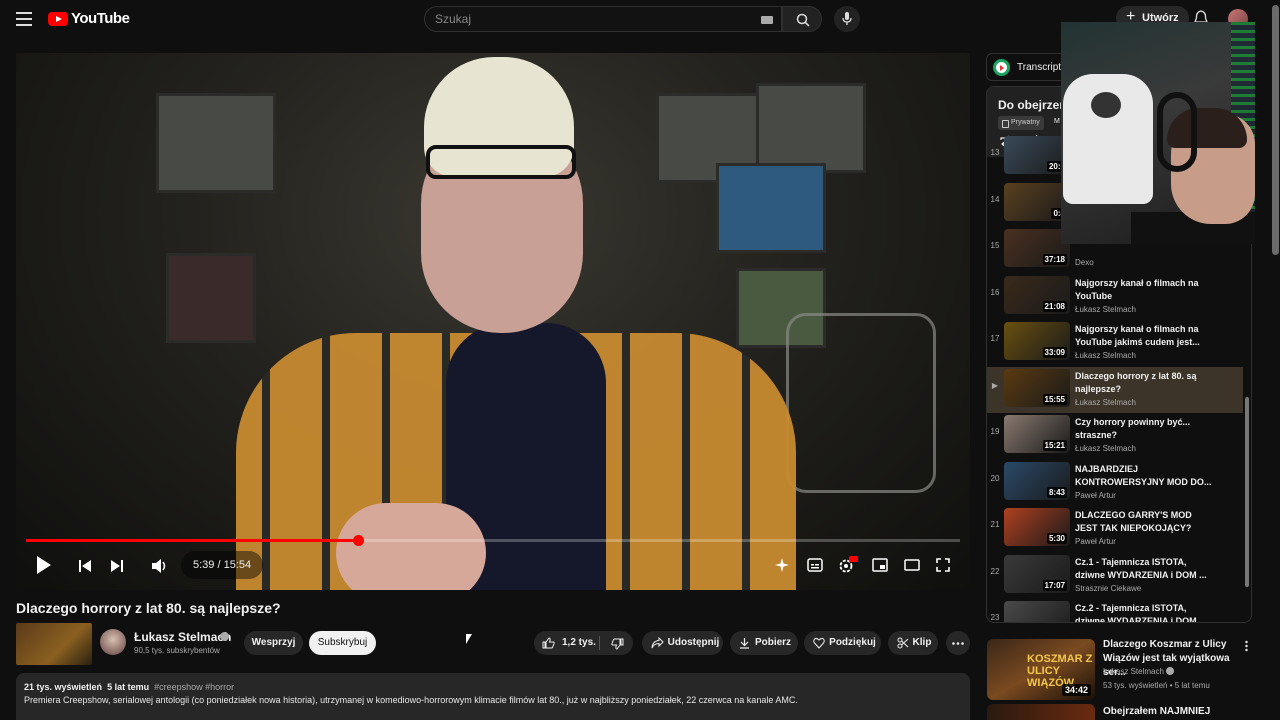 This screenshot has width=1280, height=720. Describe the element at coordinates (767, 20) in the screenshot. I see `keyboard-icon` at that location.